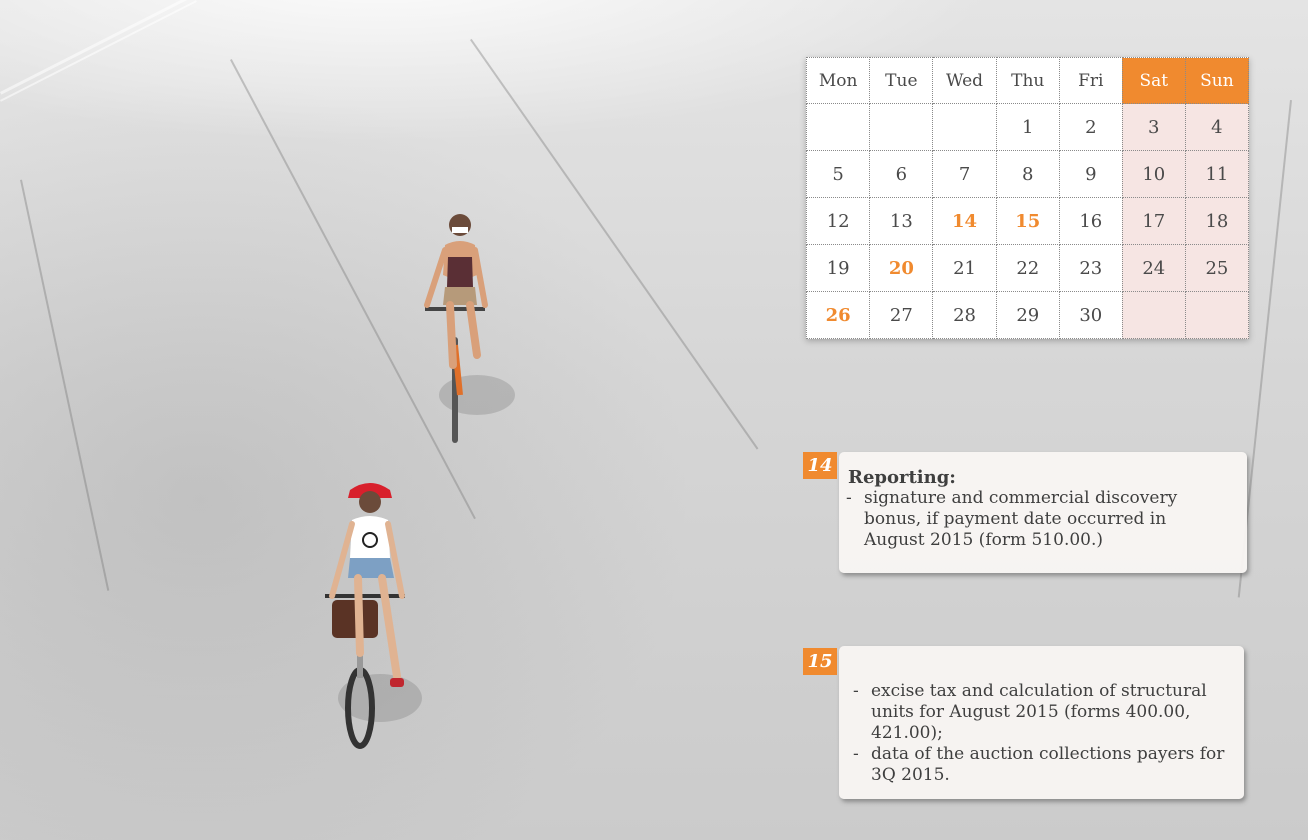 The image size is (1308, 840). What do you see at coordinates (1153, 221) in the screenshot?
I see `calendar-day-cell: 17` at bounding box center [1153, 221].